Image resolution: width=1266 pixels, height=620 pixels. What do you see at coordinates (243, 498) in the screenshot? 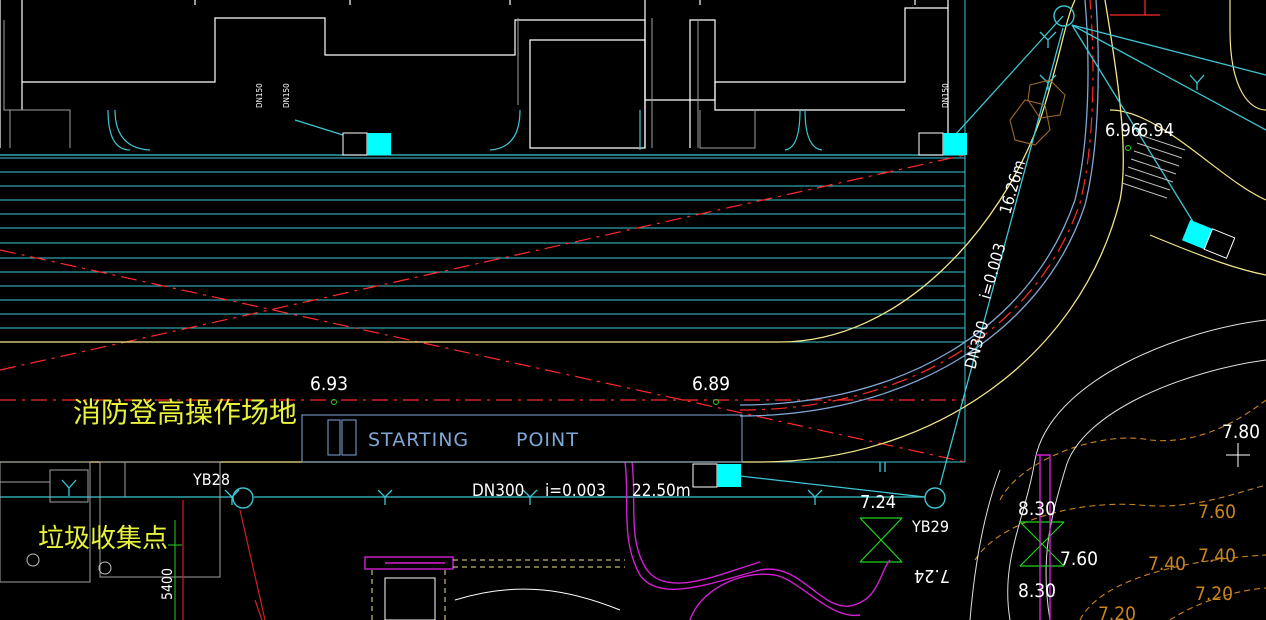
I see `manhole-yb28` at bounding box center [243, 498].